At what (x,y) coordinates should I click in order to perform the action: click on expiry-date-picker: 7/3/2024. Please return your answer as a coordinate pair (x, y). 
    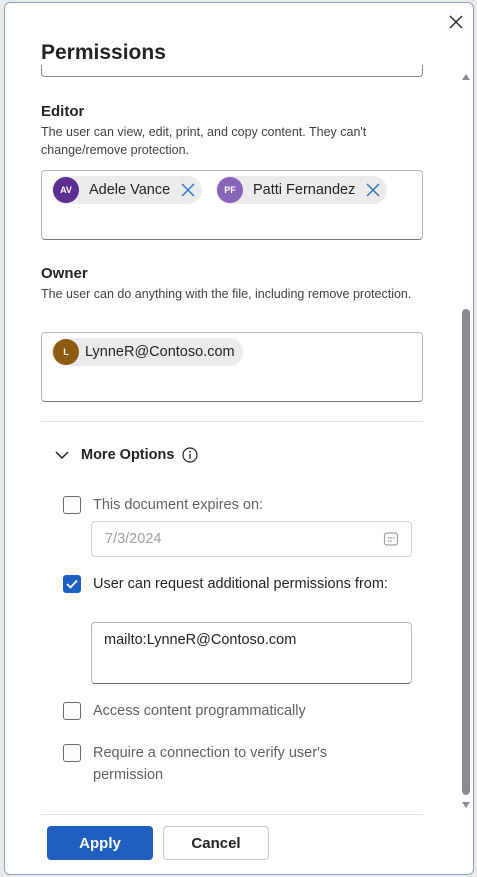
    Looking at the image, I should click on (251, 539).